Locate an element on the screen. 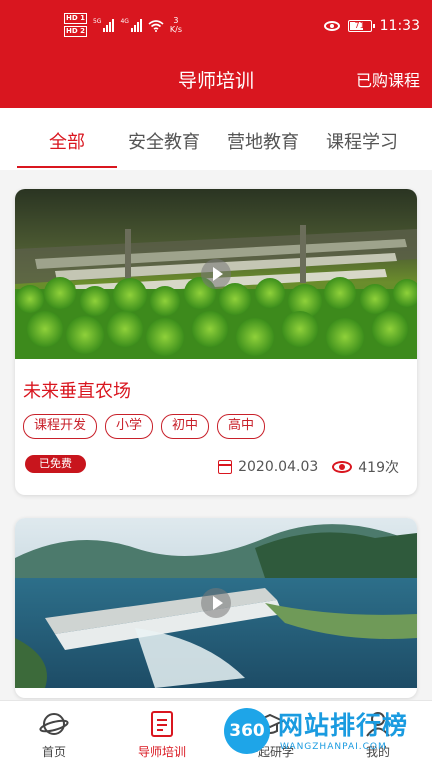  course-title: 未来垂直农场 is located at coordinates (77, 391).